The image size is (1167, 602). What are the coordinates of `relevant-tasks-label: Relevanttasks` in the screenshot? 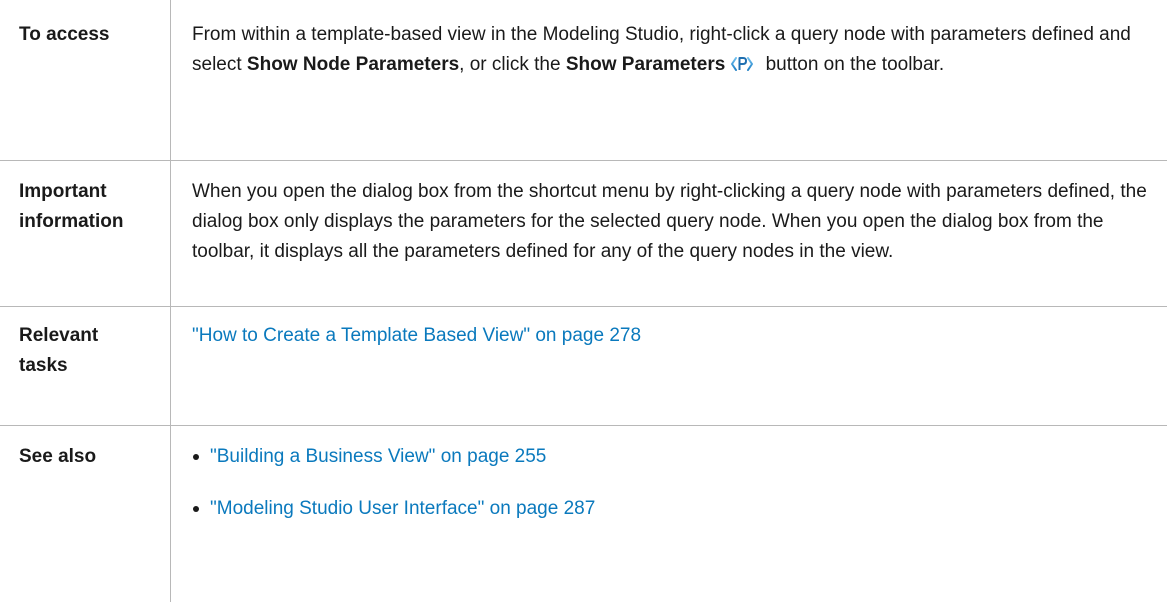 It's located at (85, 366).